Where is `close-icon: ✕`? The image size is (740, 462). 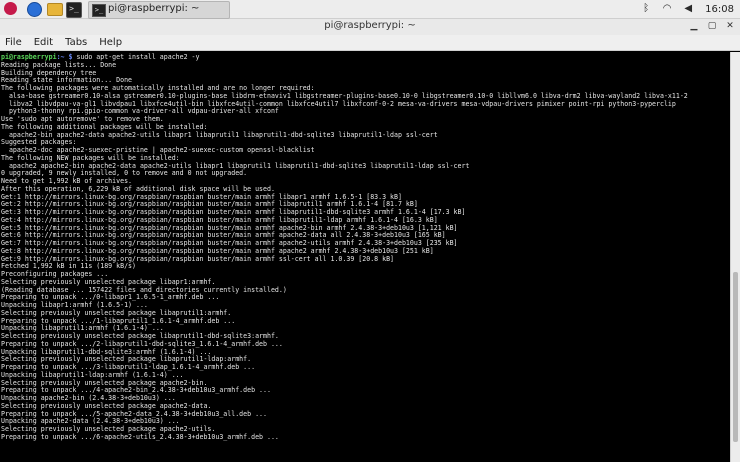
close-icon: ✕ is located at coordinates (730, 26).